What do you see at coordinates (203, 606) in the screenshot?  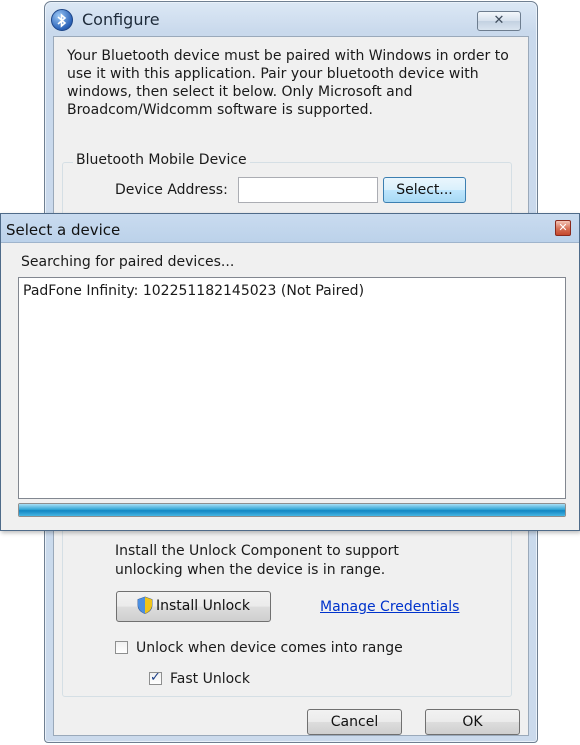 I see `install-unlock-label: Install Unlock` at bounding box center [203, 606].